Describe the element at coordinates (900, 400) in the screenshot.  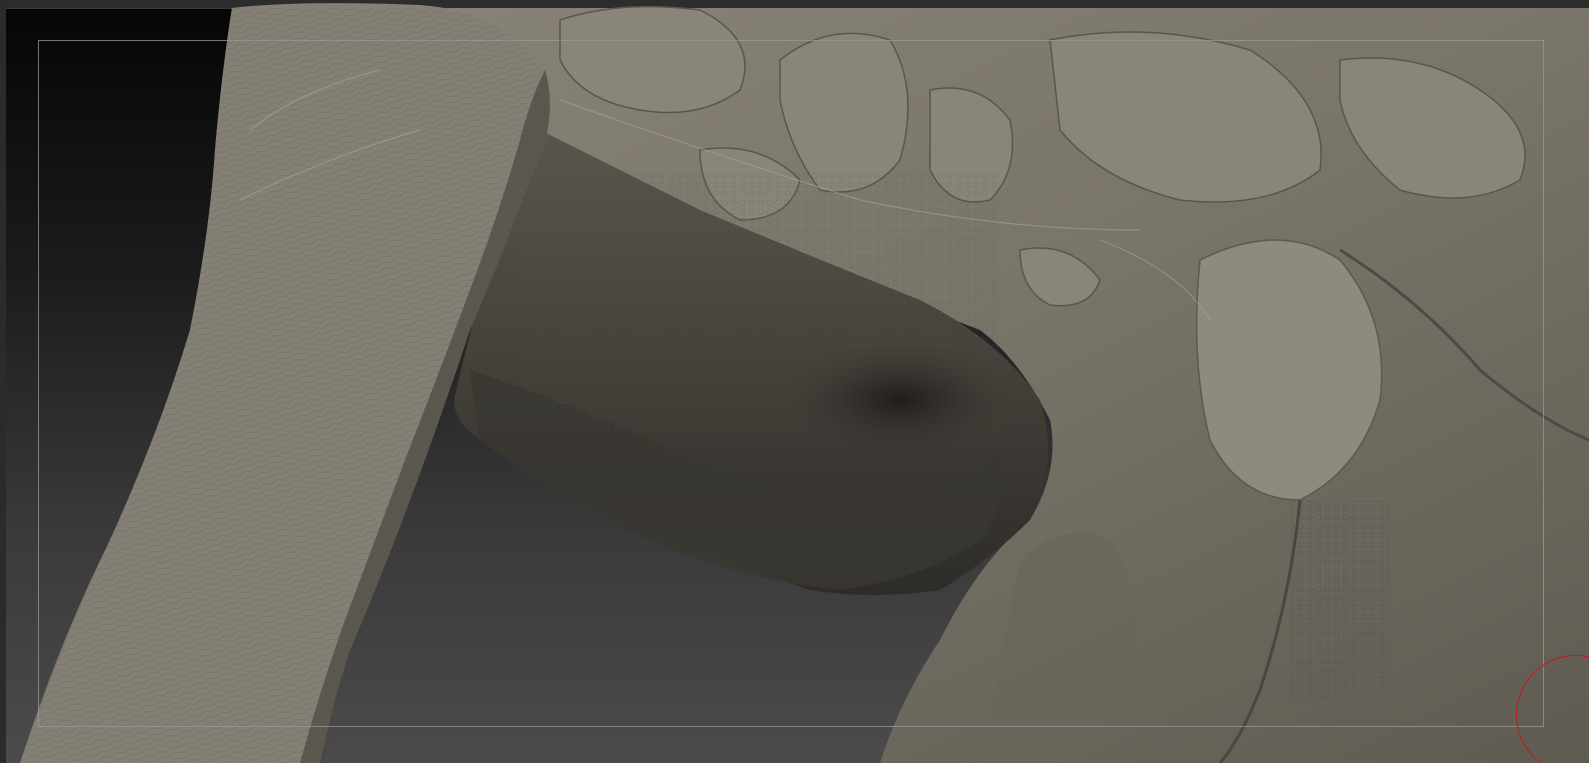
I see `neck-shadow-pit` at that location.